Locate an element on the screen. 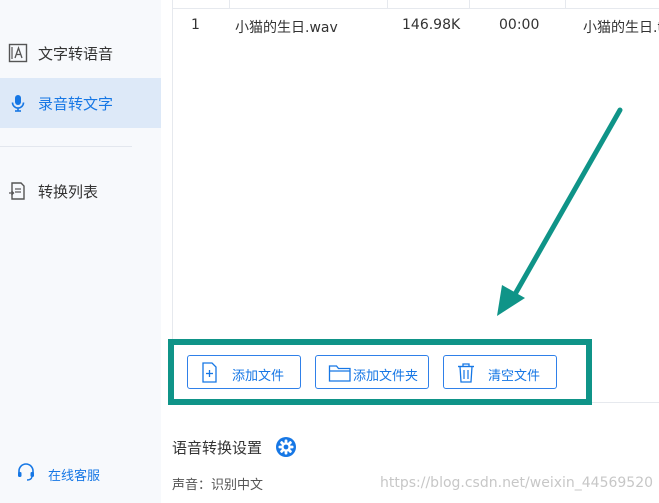 The width and height of the screenshot is (659, 503). annotation-arrow is located at coordinates (560, 211).